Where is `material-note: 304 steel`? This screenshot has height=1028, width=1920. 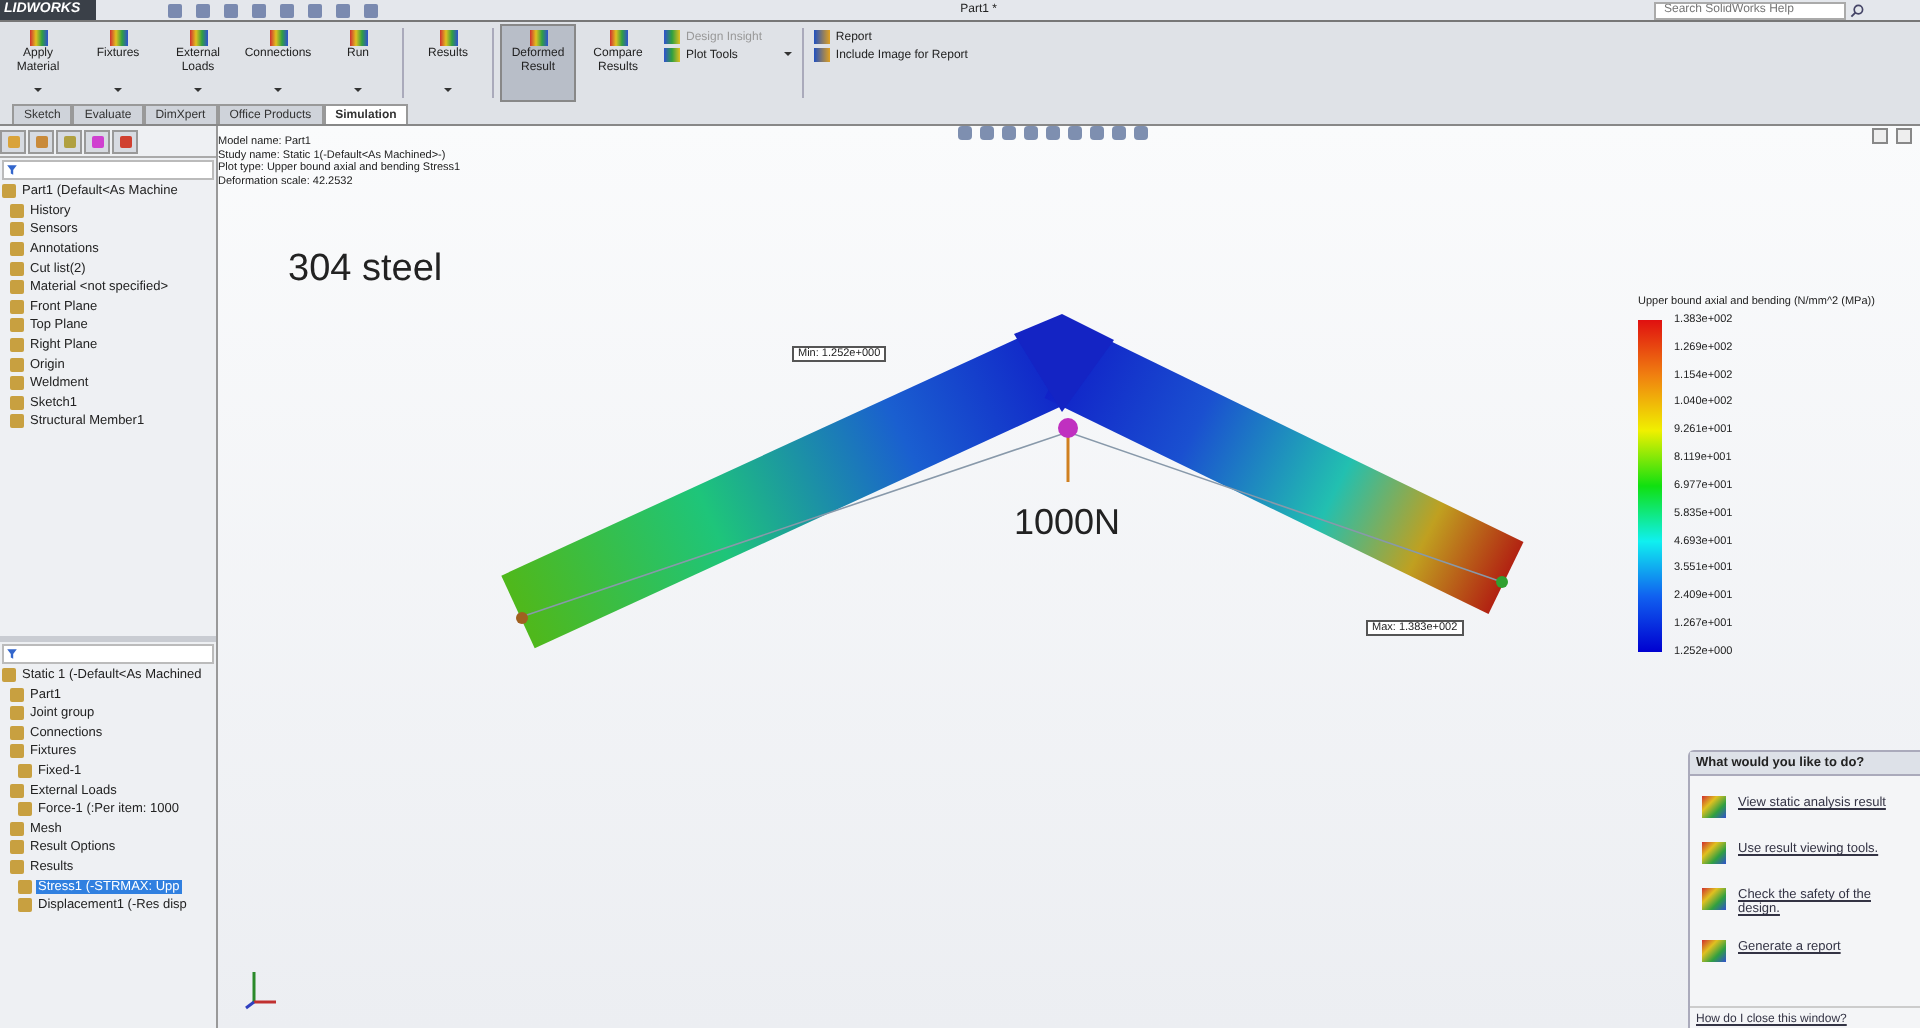
material-note: 304 steel is located at coordinates (365, 270).